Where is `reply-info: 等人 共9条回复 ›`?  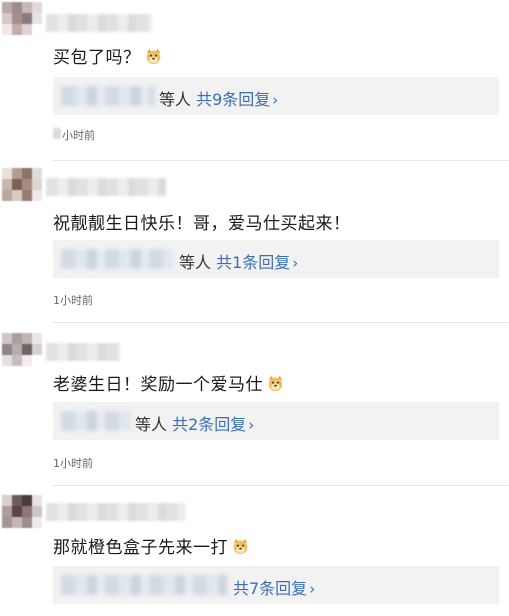 reply-info: 等人 共9条回复 › is located at coordinates (218, 98).